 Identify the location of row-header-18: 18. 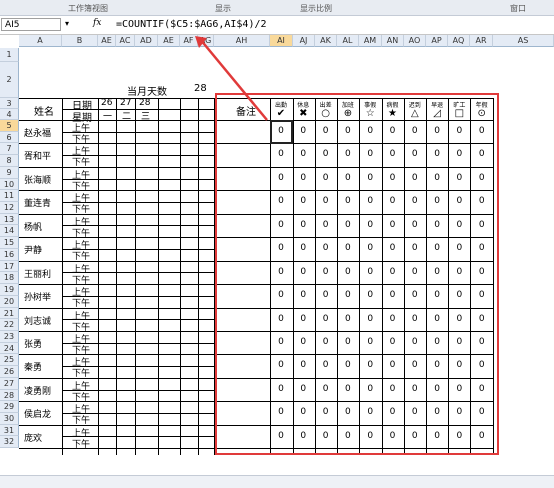
(9, 278).